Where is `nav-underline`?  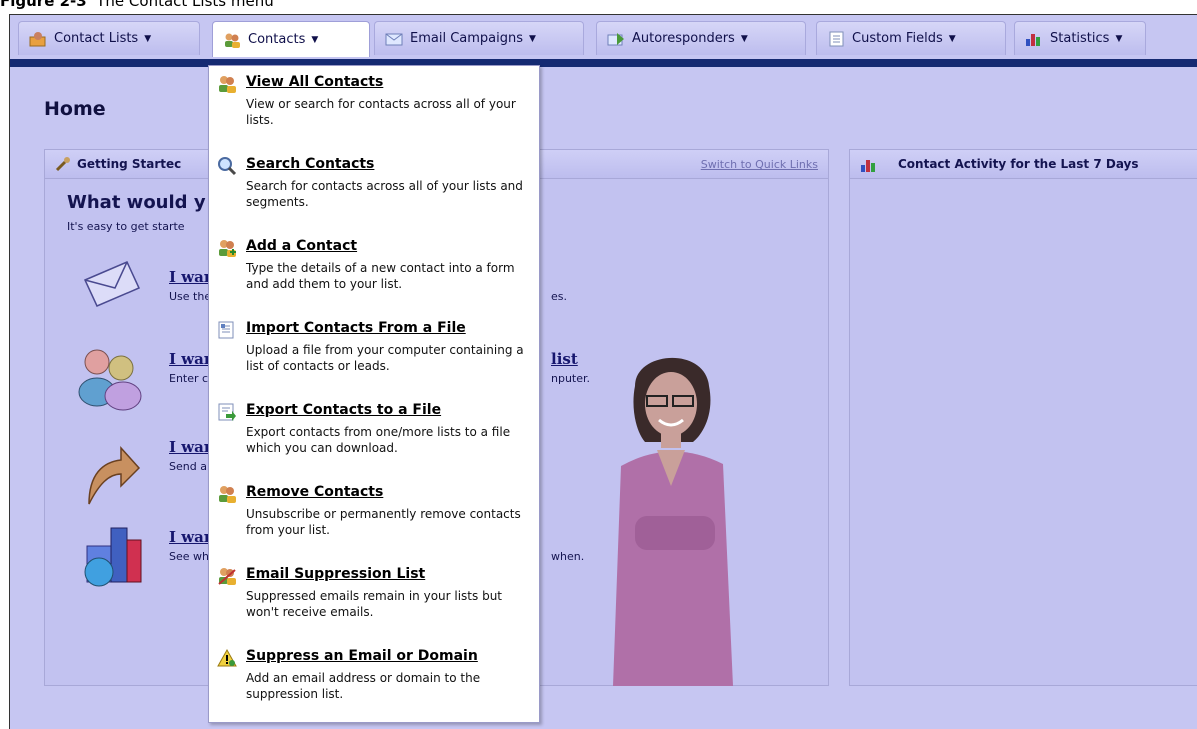
nav-underline is located at coordinates (603, 63).